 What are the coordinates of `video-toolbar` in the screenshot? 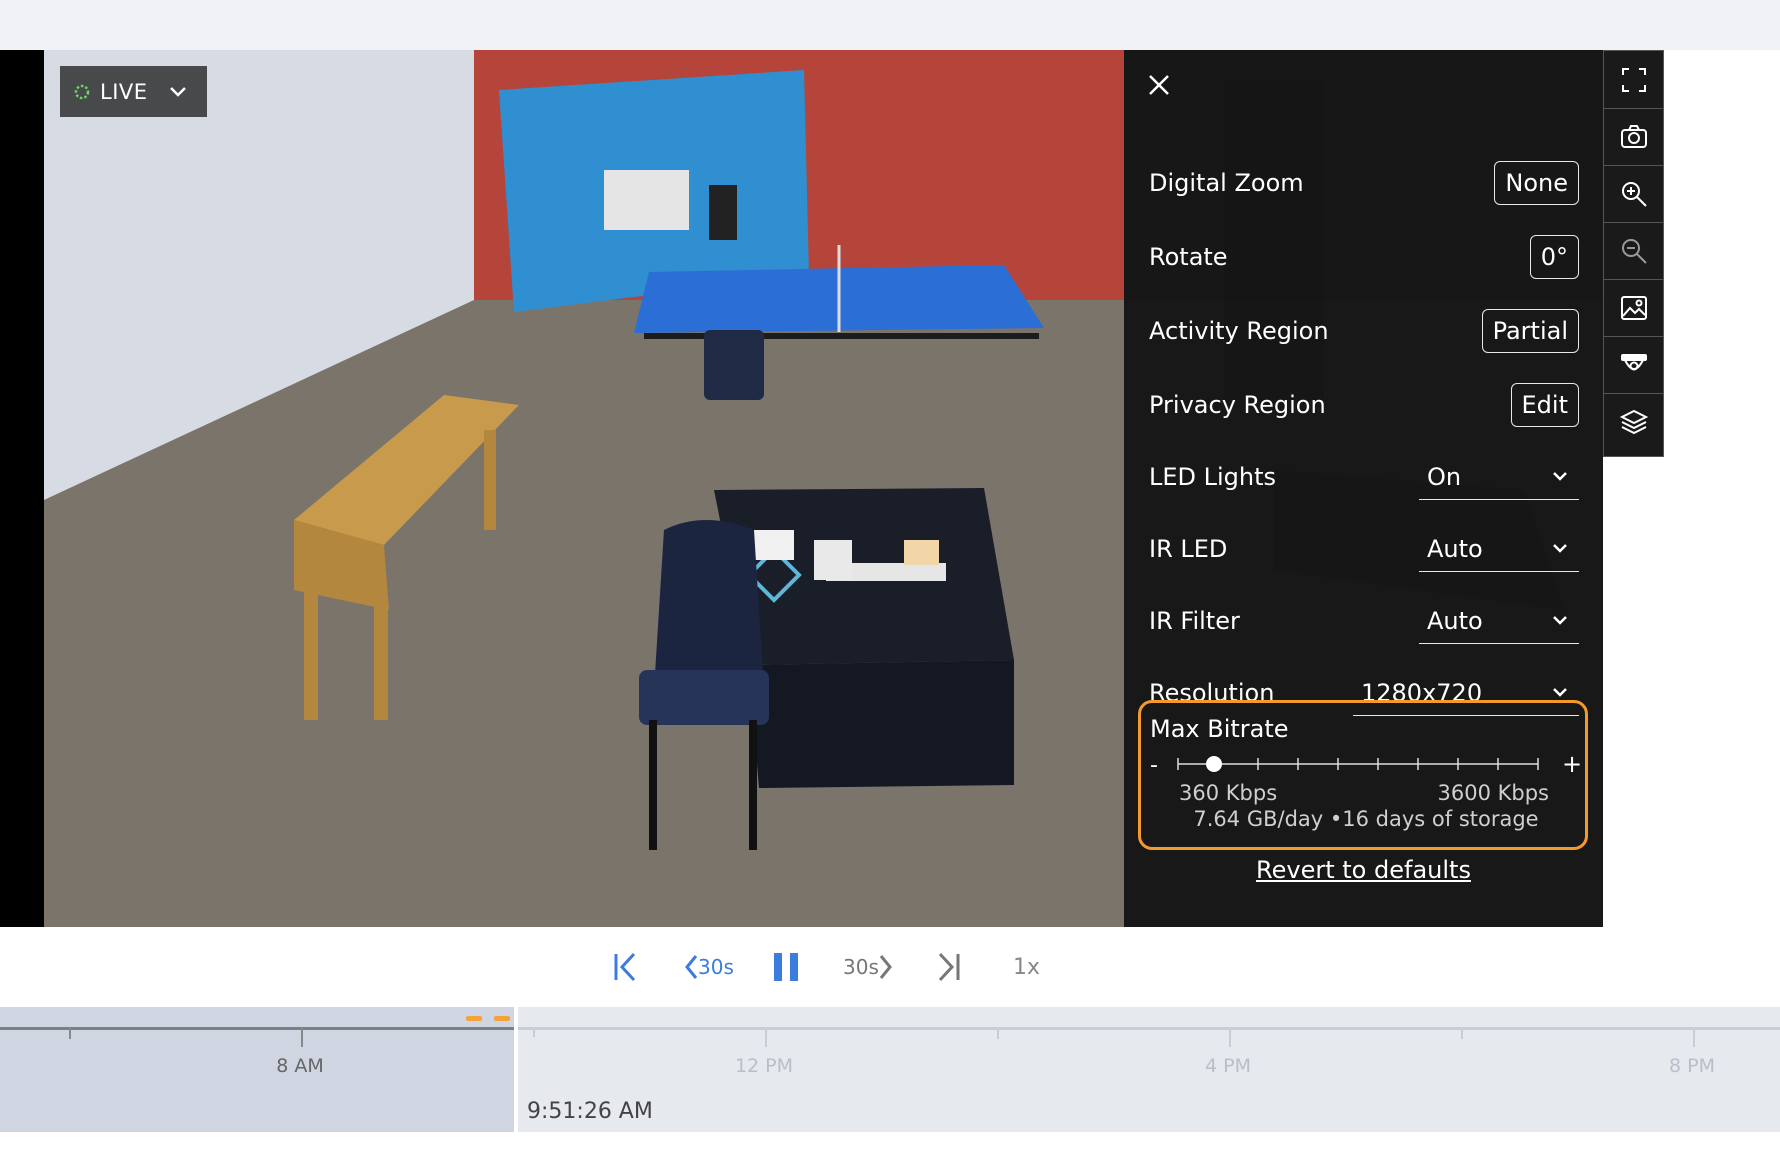 It's located at (1633, 253).